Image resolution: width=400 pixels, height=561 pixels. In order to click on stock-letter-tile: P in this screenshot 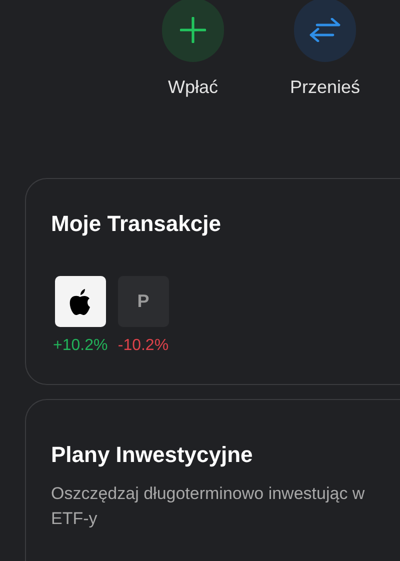, I will do `click(143, 301)`.